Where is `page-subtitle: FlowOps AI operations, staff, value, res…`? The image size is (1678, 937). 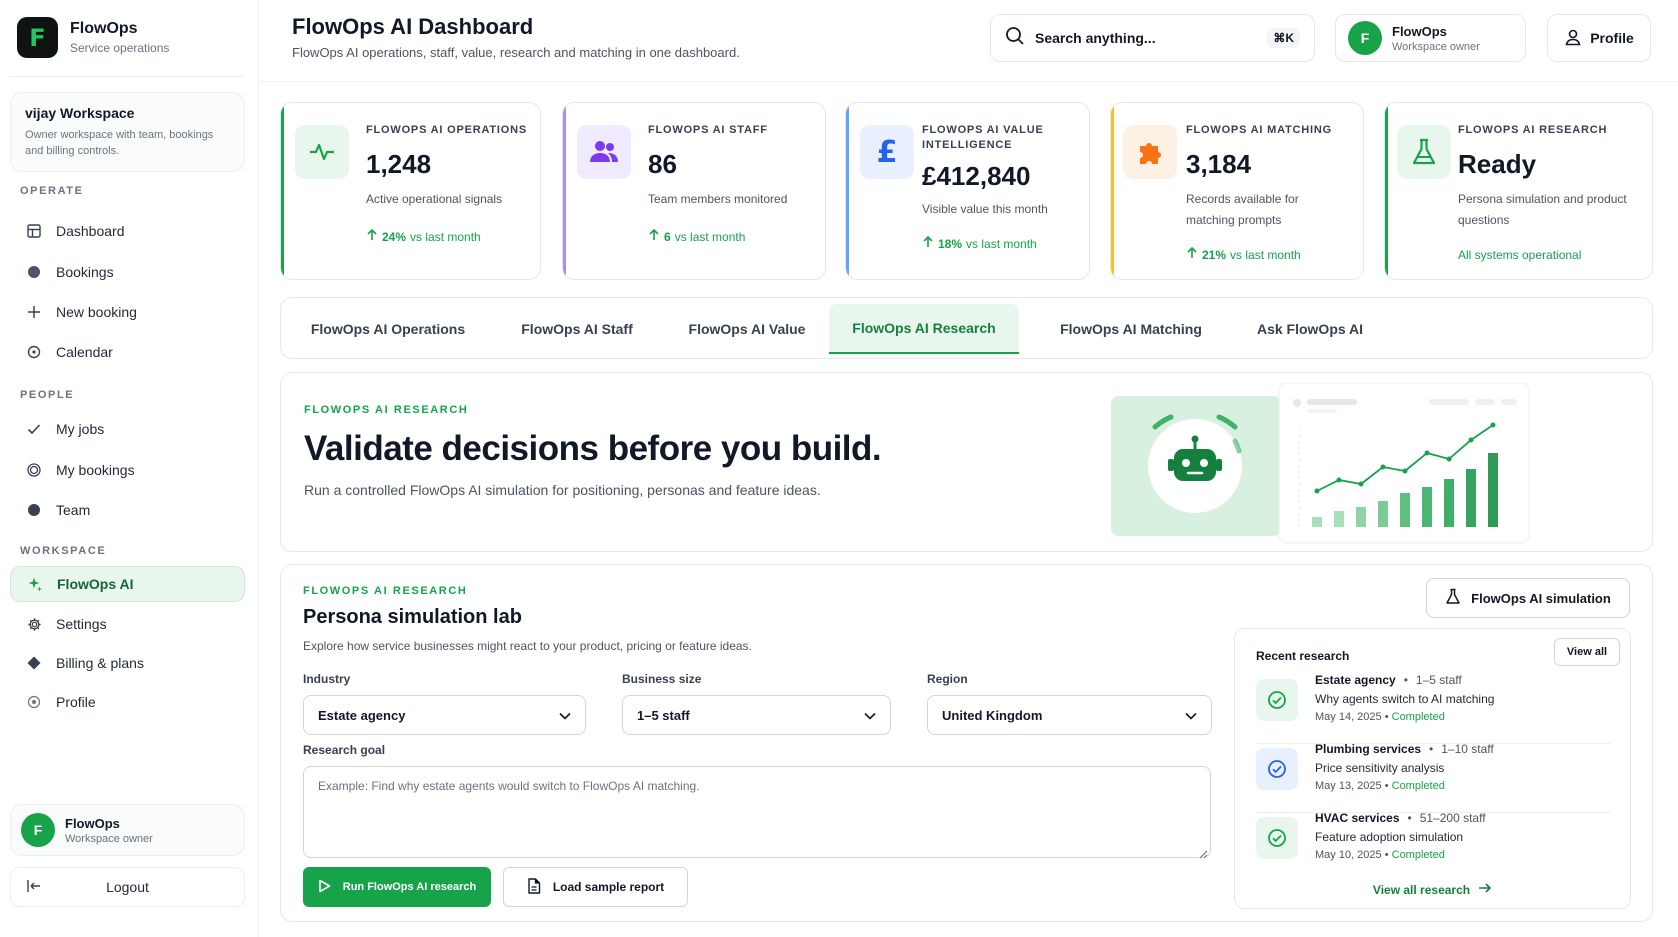 page-subtitle: FlowOps AI operations, staff, value, res… is located at coordinates (516, 52).